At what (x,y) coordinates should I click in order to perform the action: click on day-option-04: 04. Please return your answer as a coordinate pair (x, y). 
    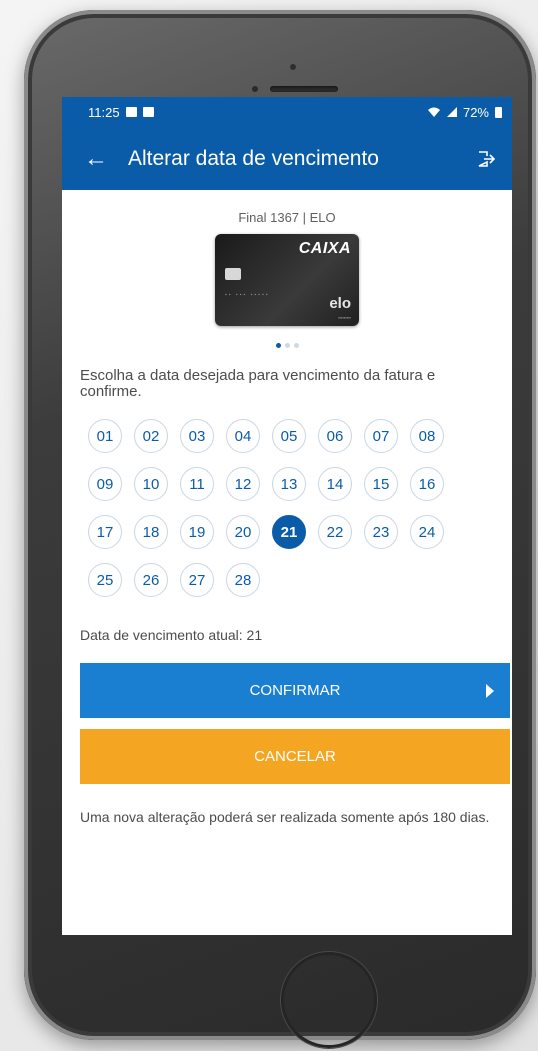
    Looking at the image, I should click on (243, 436).